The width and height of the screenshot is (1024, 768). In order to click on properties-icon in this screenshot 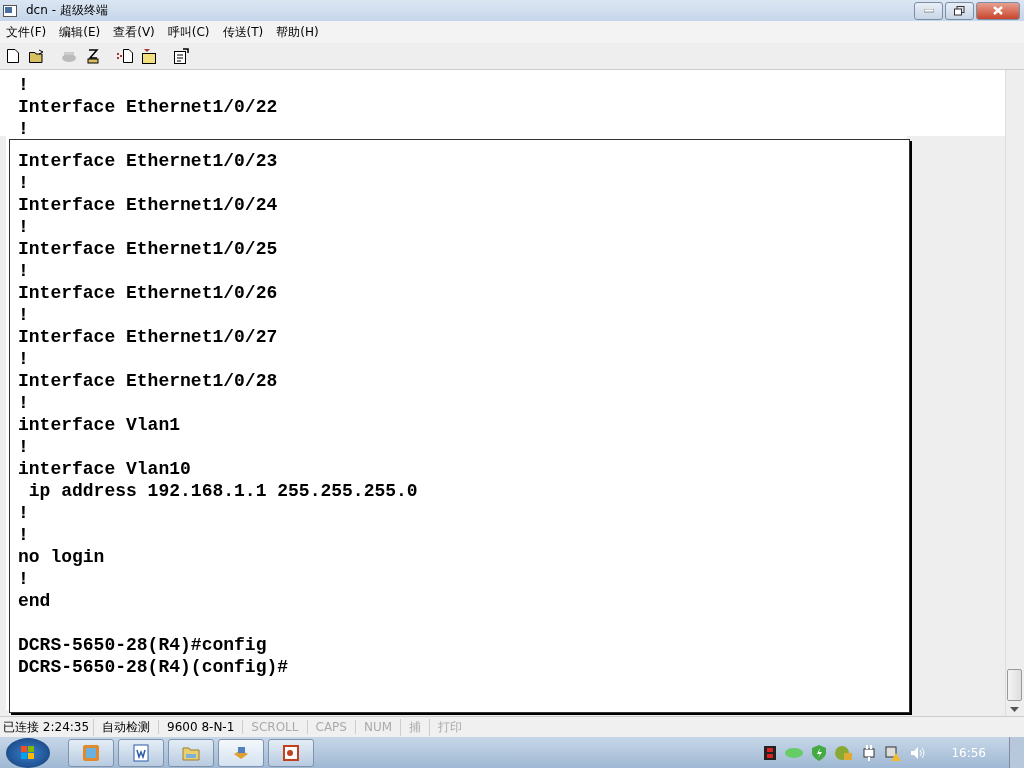, I will do `click(181, 56)`.